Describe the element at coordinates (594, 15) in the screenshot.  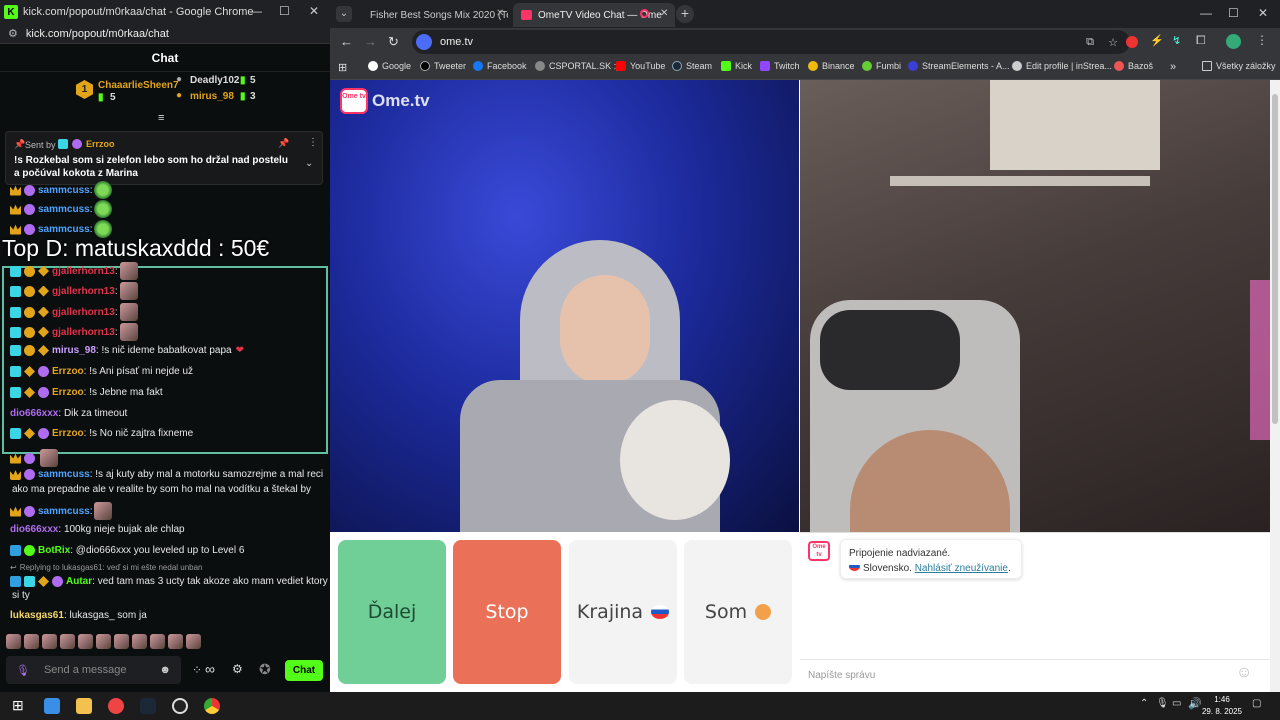
I see `tab-ometv: OmeTV Video Chat — Ome` at that location.